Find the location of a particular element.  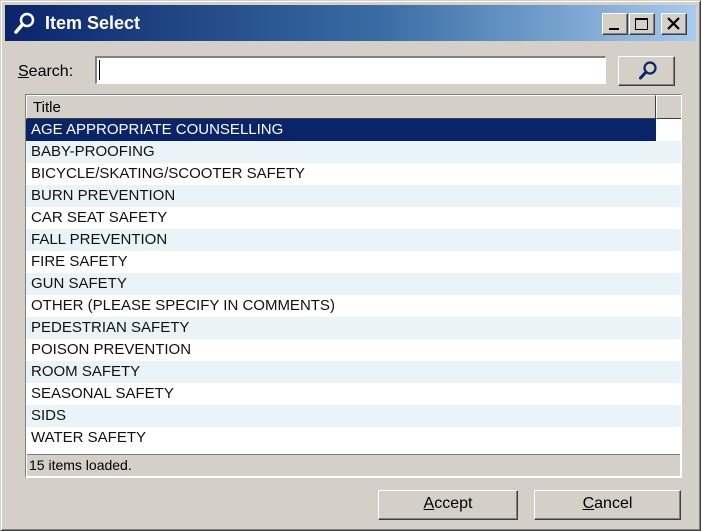

maximize-button is located at coordinates (642, 24).